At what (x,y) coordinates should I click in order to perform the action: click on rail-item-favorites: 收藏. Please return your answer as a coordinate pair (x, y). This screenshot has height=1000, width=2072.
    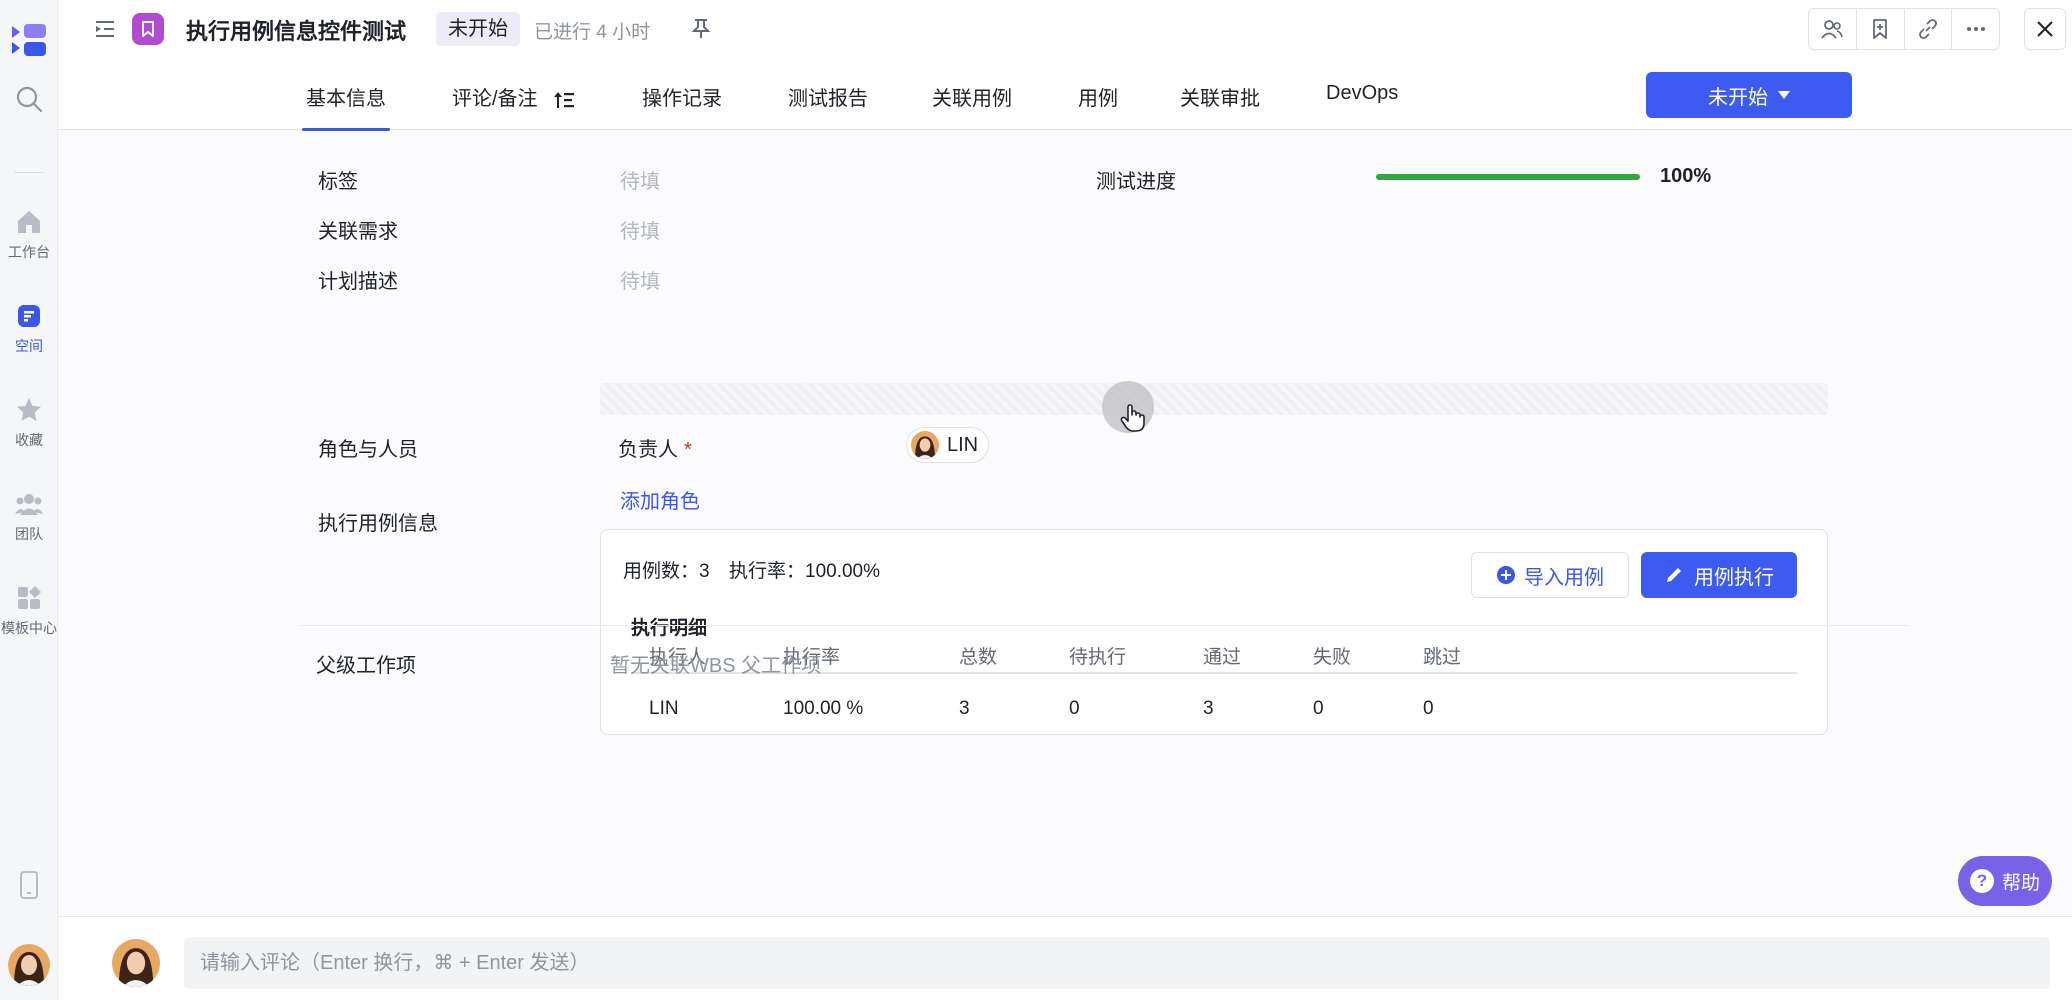
    Looking at the image, I should click on (29, 423).